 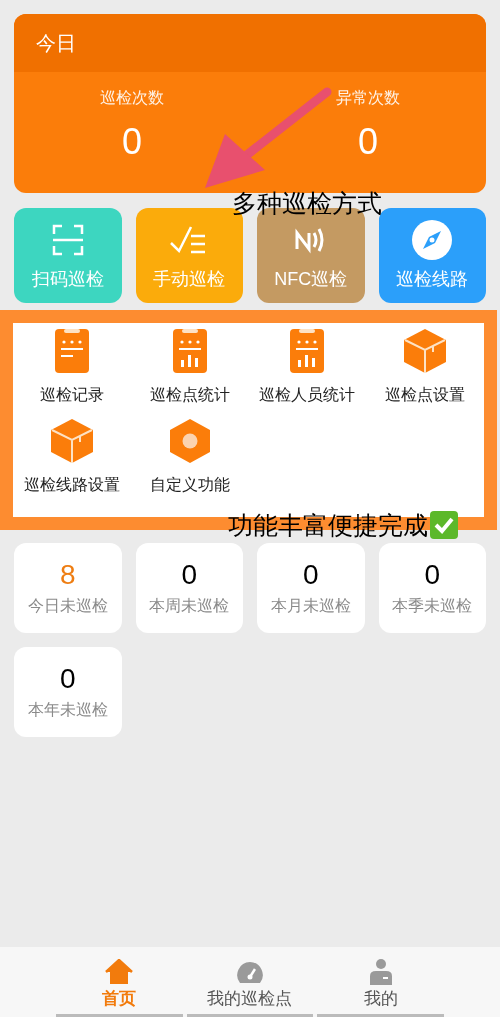 What do you see at coordinates (67, 575) in the screenshot?
I see `pending-count: 8` at bounding box center [67, 575].